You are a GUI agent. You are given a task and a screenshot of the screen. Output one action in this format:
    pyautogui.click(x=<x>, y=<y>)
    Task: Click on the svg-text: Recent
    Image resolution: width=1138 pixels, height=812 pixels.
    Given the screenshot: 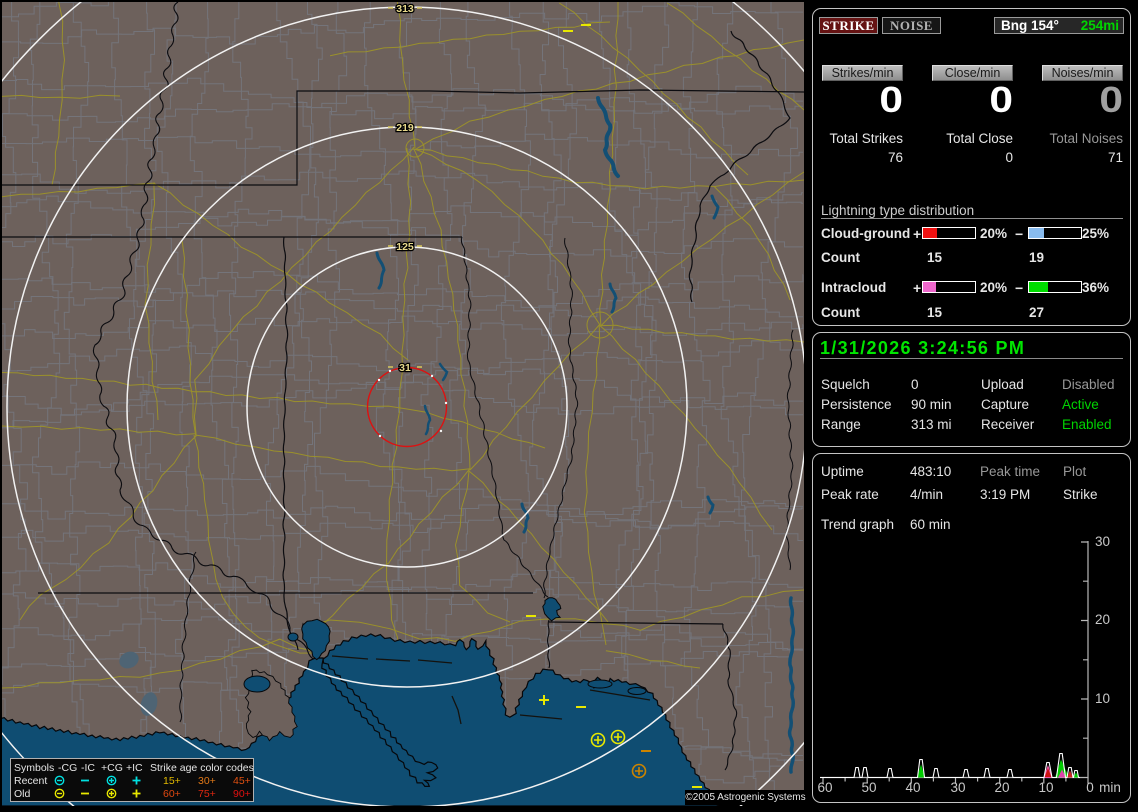 What is the action you would take?
    pyautogui.click(x=30, y=781)
    